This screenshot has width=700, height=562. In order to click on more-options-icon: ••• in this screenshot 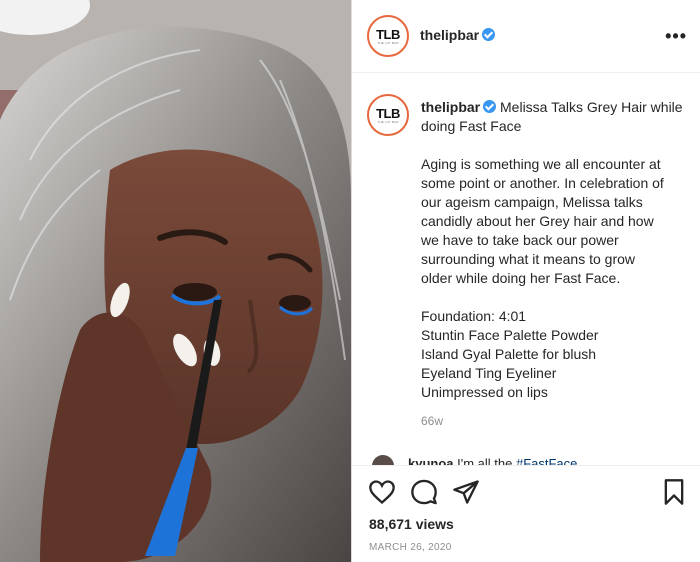, I will do `click(676, 36)`.